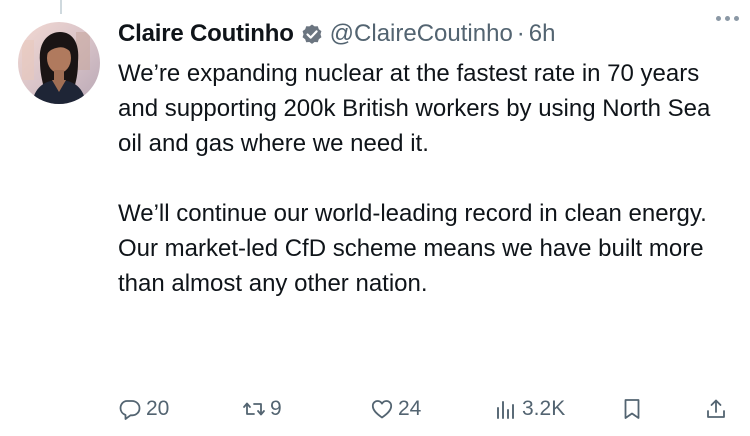 The height and width of the screenshot is (436, 750). What do you see at coordinates (410, 408) in the screenshot?
I see `like-count: 24` at bounding box center [410, 408].